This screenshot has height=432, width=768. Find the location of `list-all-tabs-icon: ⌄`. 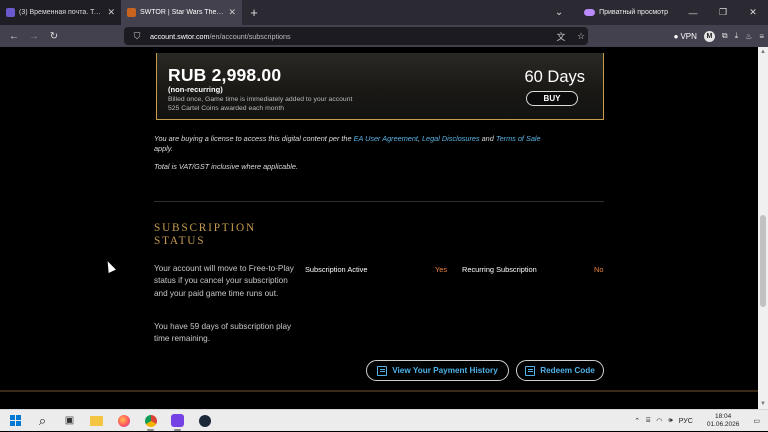

list-all-tabs-icon: ⌄ is located at coordinates (559, 12).